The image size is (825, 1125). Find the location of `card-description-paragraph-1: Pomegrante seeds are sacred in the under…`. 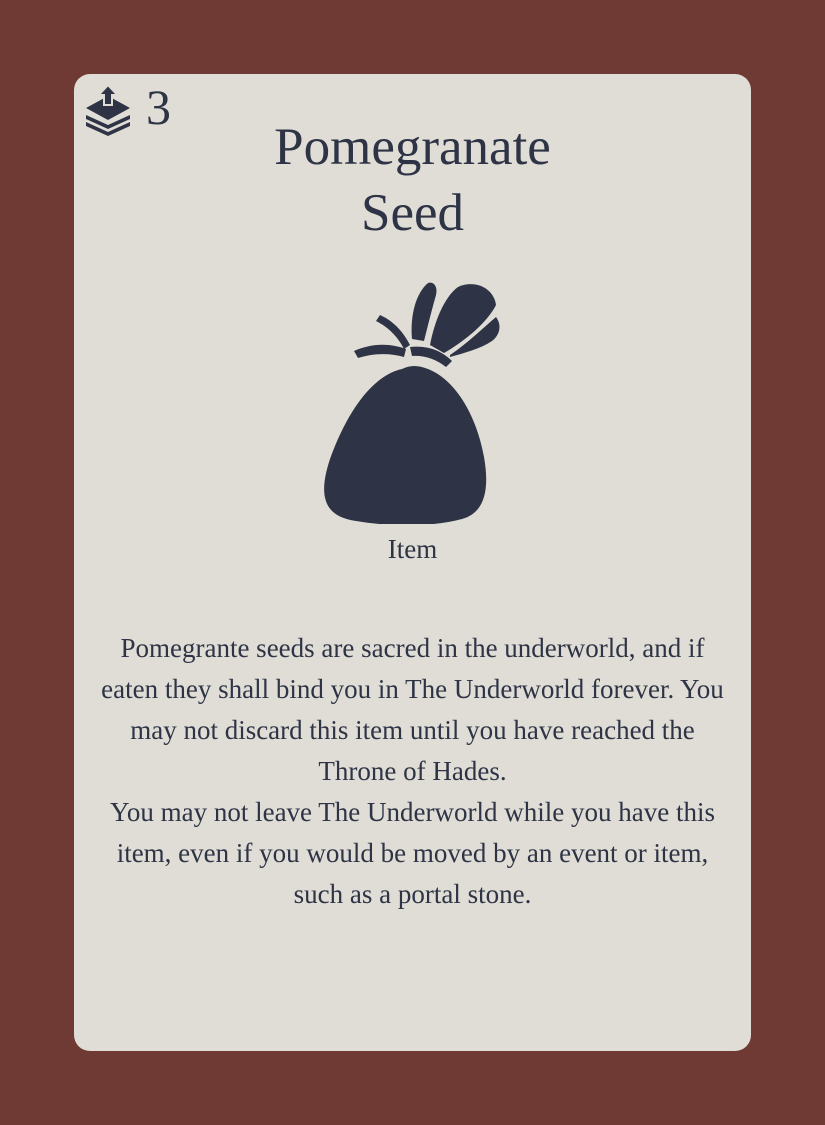

card-description-paragraph-1: Pomegrante seeds are sacred in the under… is located at coordinates (412, 709).